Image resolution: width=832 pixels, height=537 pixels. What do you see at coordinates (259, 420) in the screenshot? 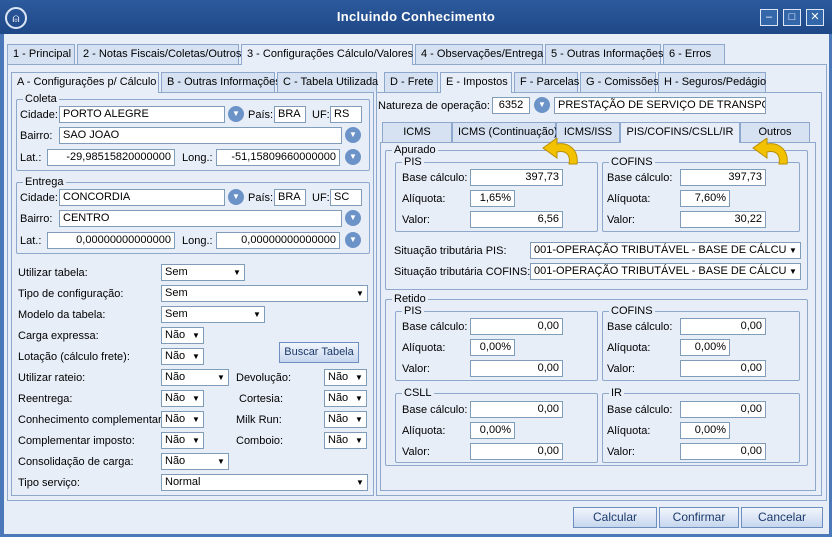
I see `milk-run-label: Milk Run:` at bounding box center [259, 420].